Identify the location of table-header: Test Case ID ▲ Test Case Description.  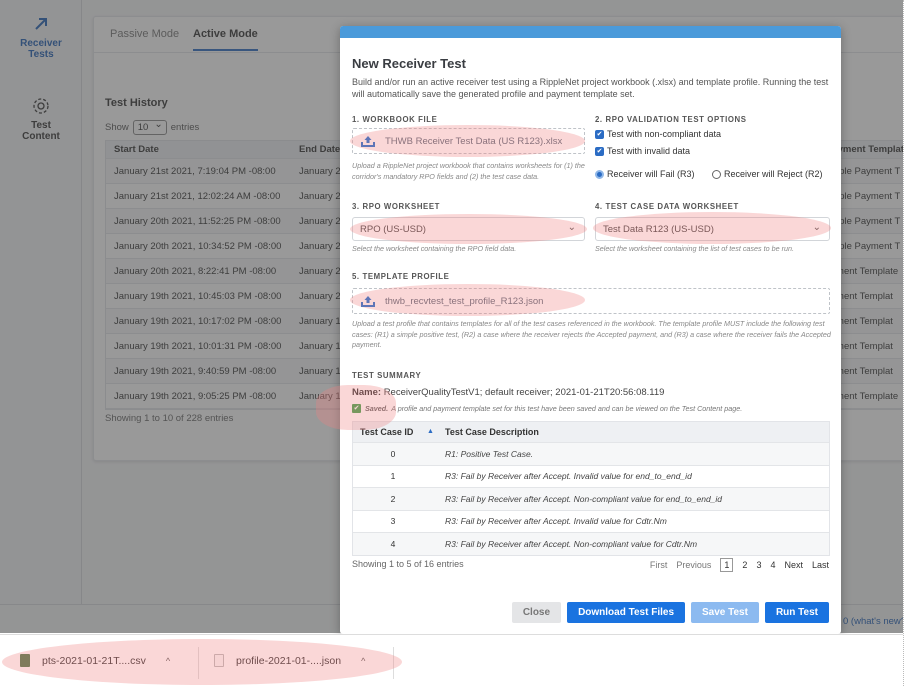
(591, 432).